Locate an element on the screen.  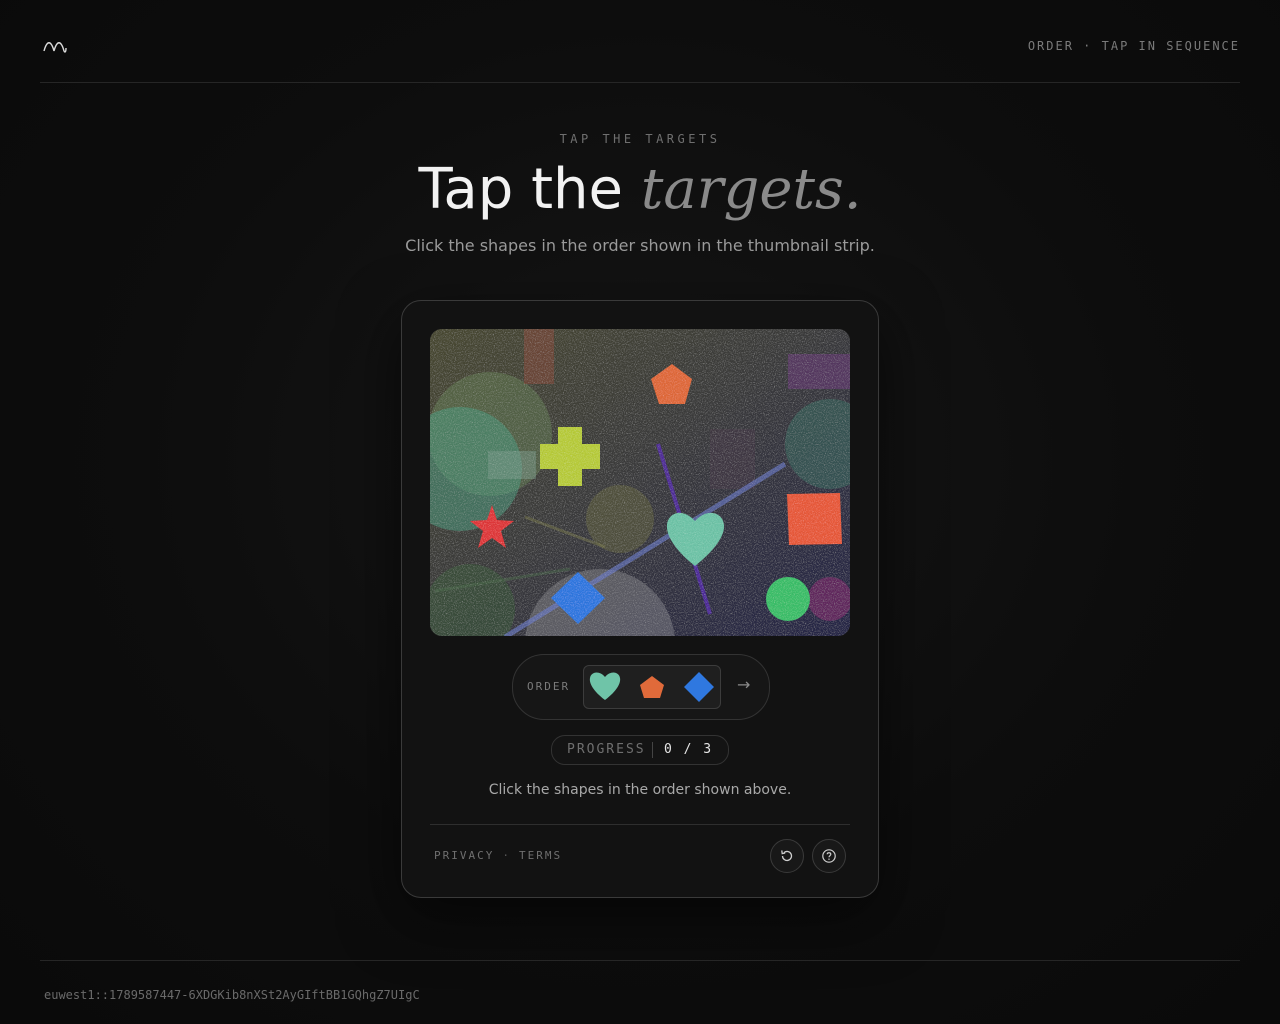
order-label: ORDER is located at coordinates (549, 686).